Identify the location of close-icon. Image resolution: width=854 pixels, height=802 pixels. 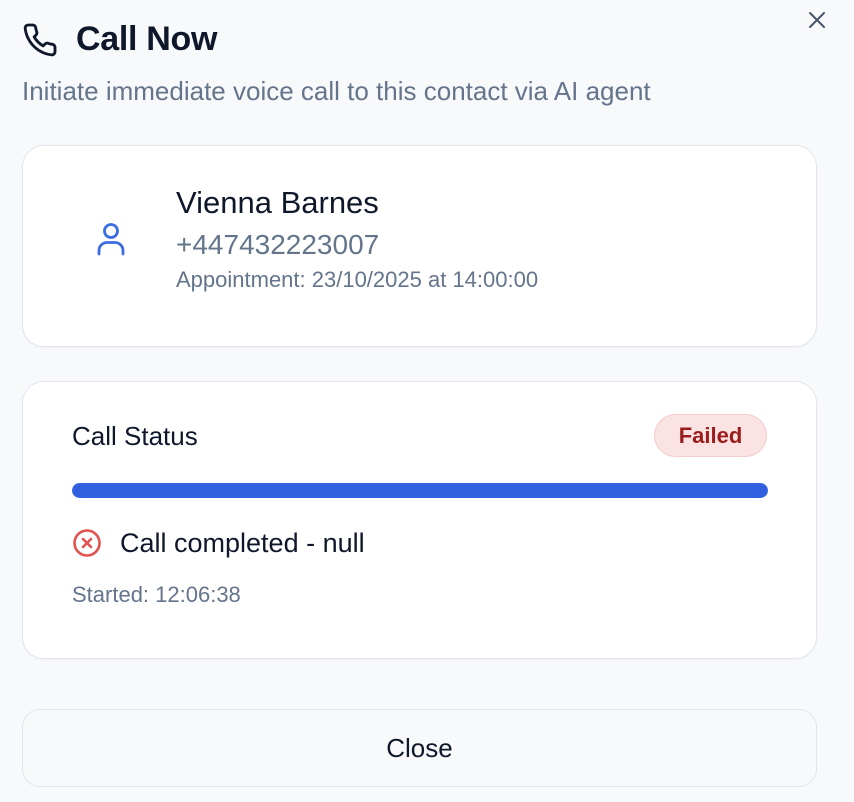
(817, 20).